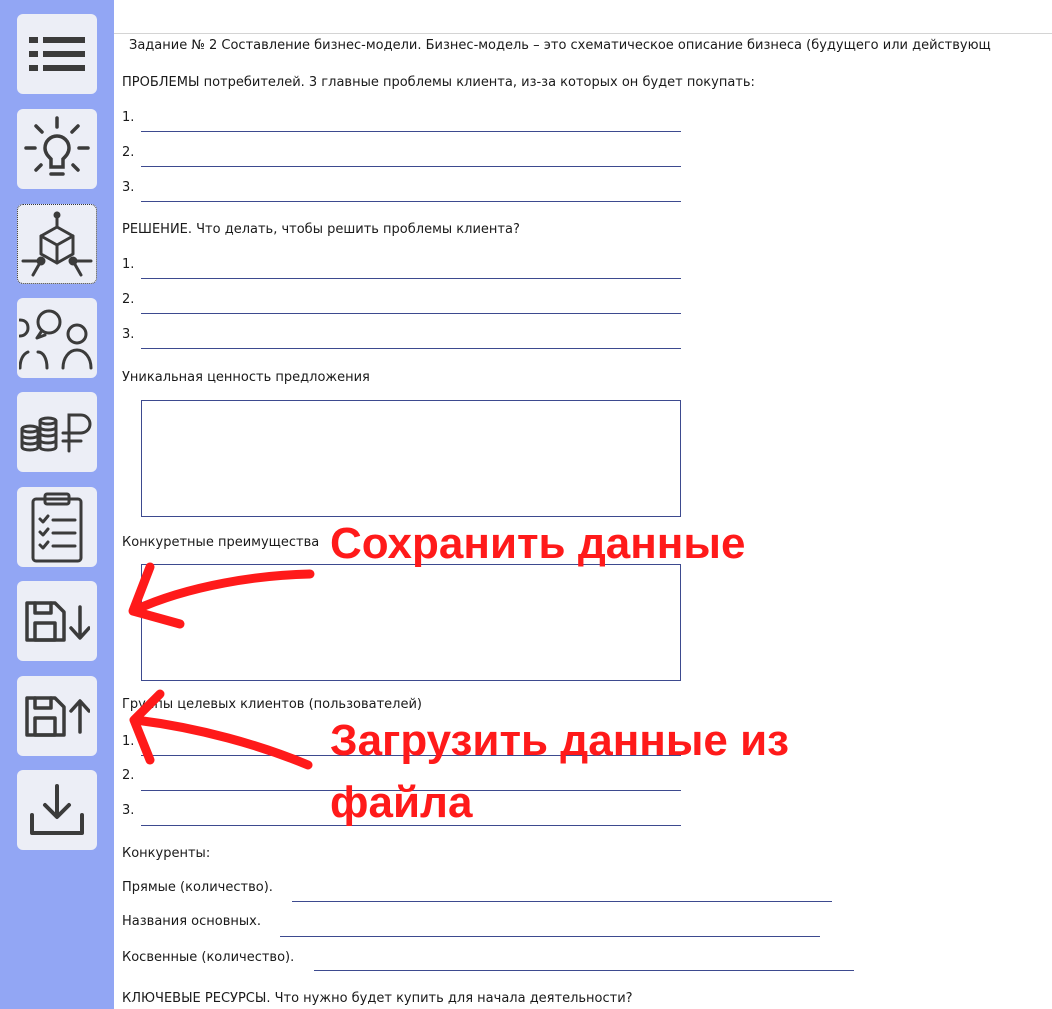 This screenshot has width=1052, height=1009. What do you see at coordinates (197, 887) in the screenshot?
I see `direct-competitors-label: Прямые (количество).` at bounding box center [197, 887].